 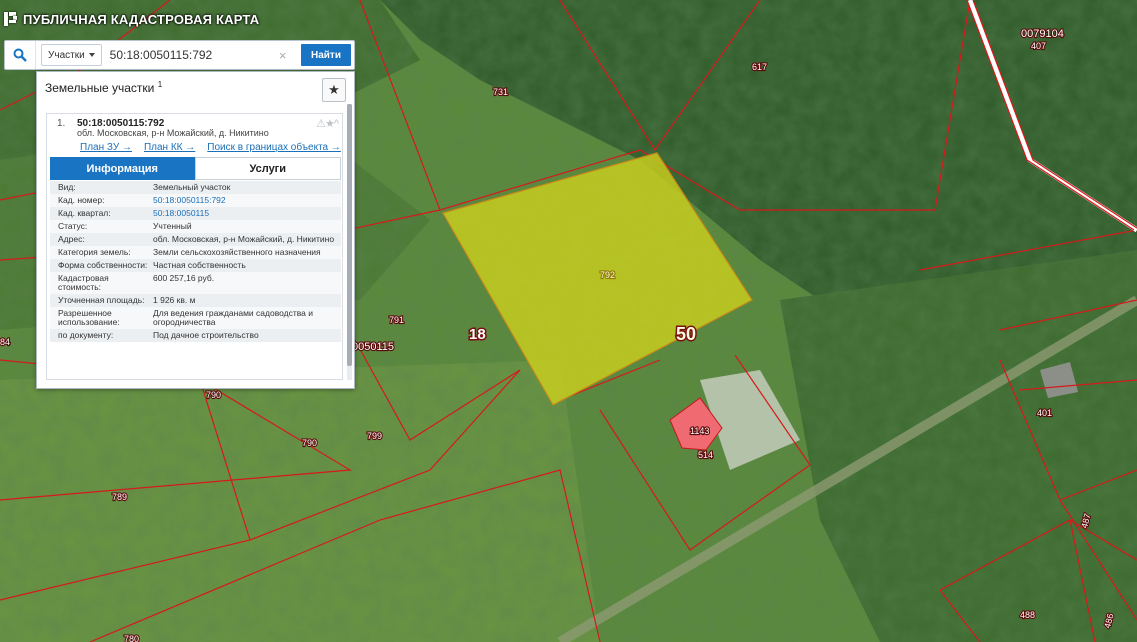 I want to click on property-key: Разрешенное использование:, so click(x=89, y=317).